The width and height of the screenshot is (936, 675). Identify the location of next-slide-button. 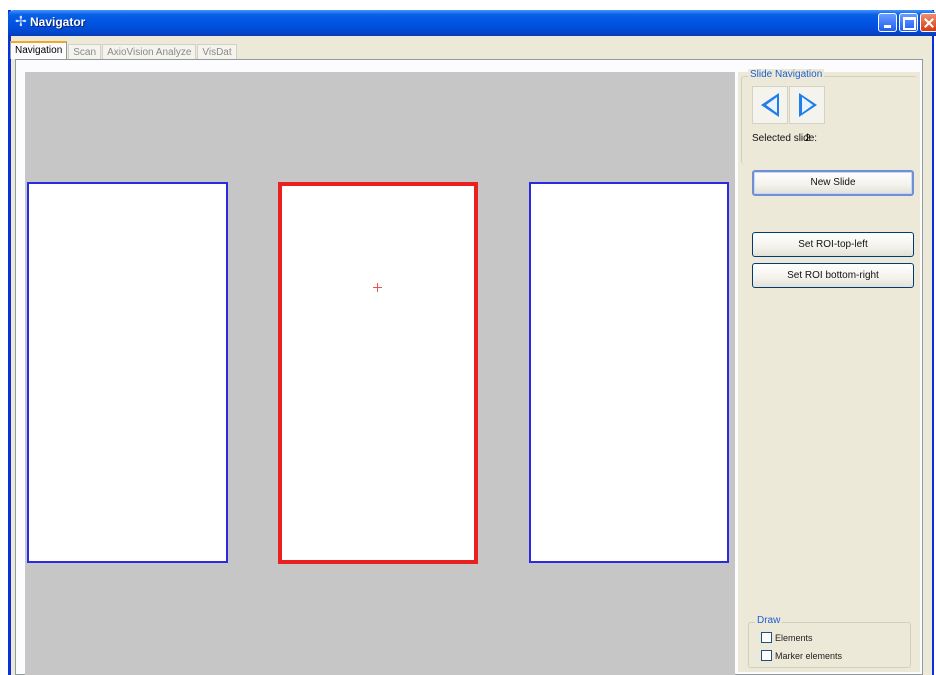
(807, 105).